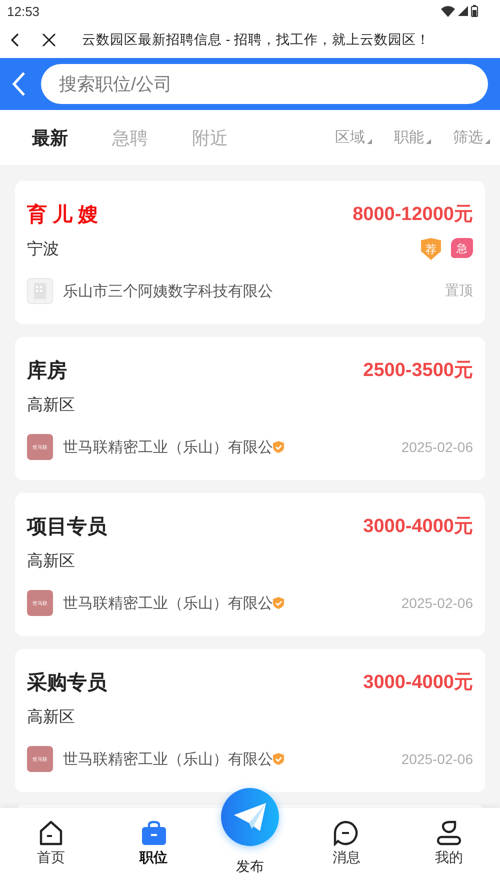 The height and width of the screenshot is (888, 500). I want to click on job-title: 采购专员, so click(67, 682).